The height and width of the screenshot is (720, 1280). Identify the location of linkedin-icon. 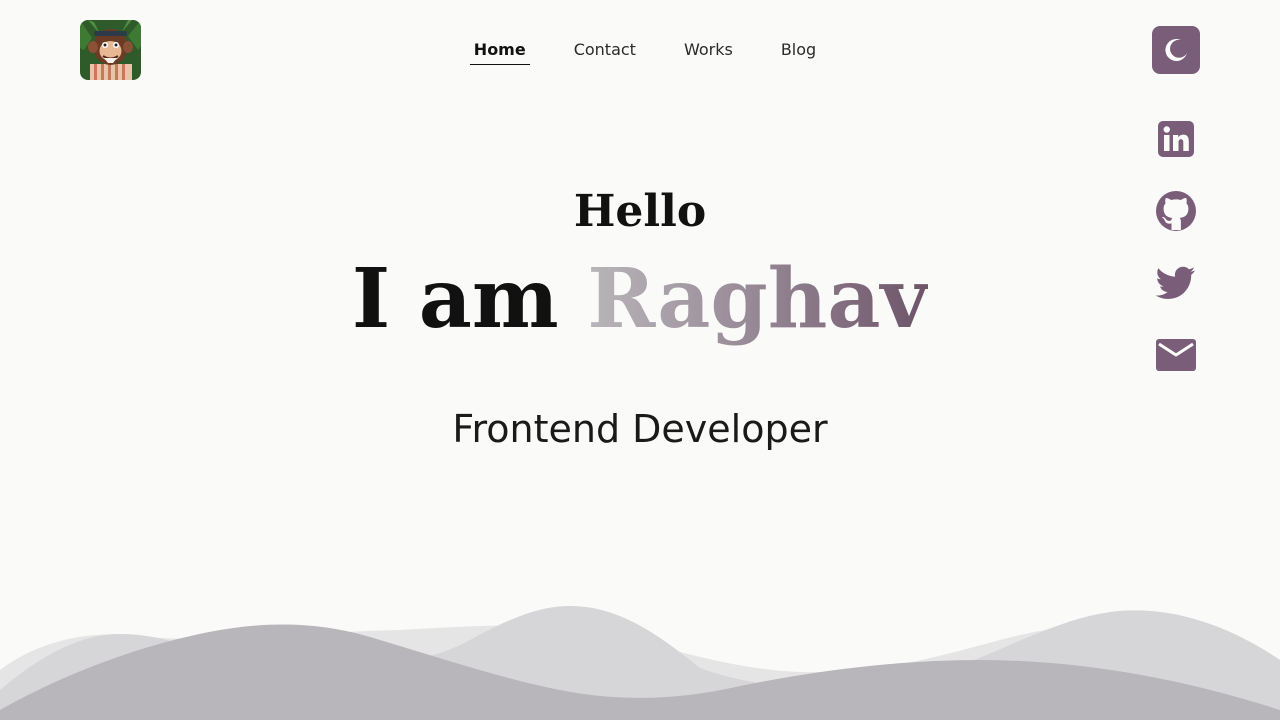
(1176, 139).